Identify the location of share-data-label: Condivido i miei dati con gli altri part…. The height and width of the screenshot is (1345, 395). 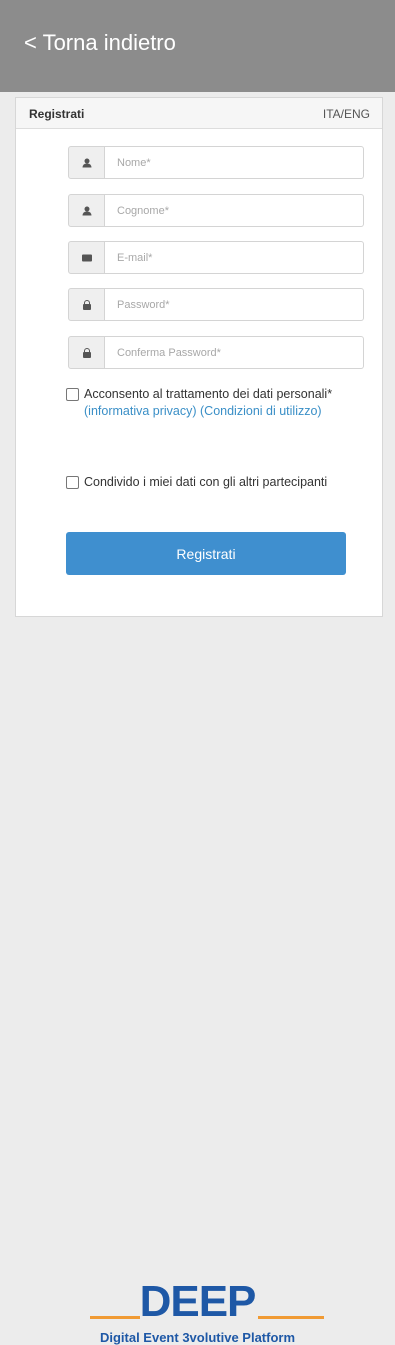
(206, 482).